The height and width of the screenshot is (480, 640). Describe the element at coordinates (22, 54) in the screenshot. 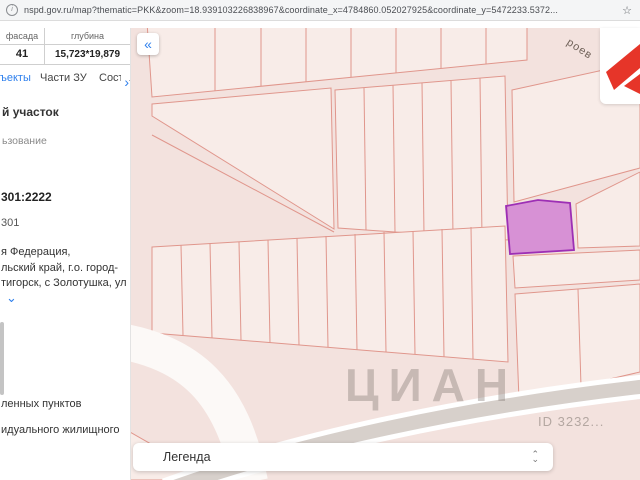

I see `table-value-facade: 41` at that location.